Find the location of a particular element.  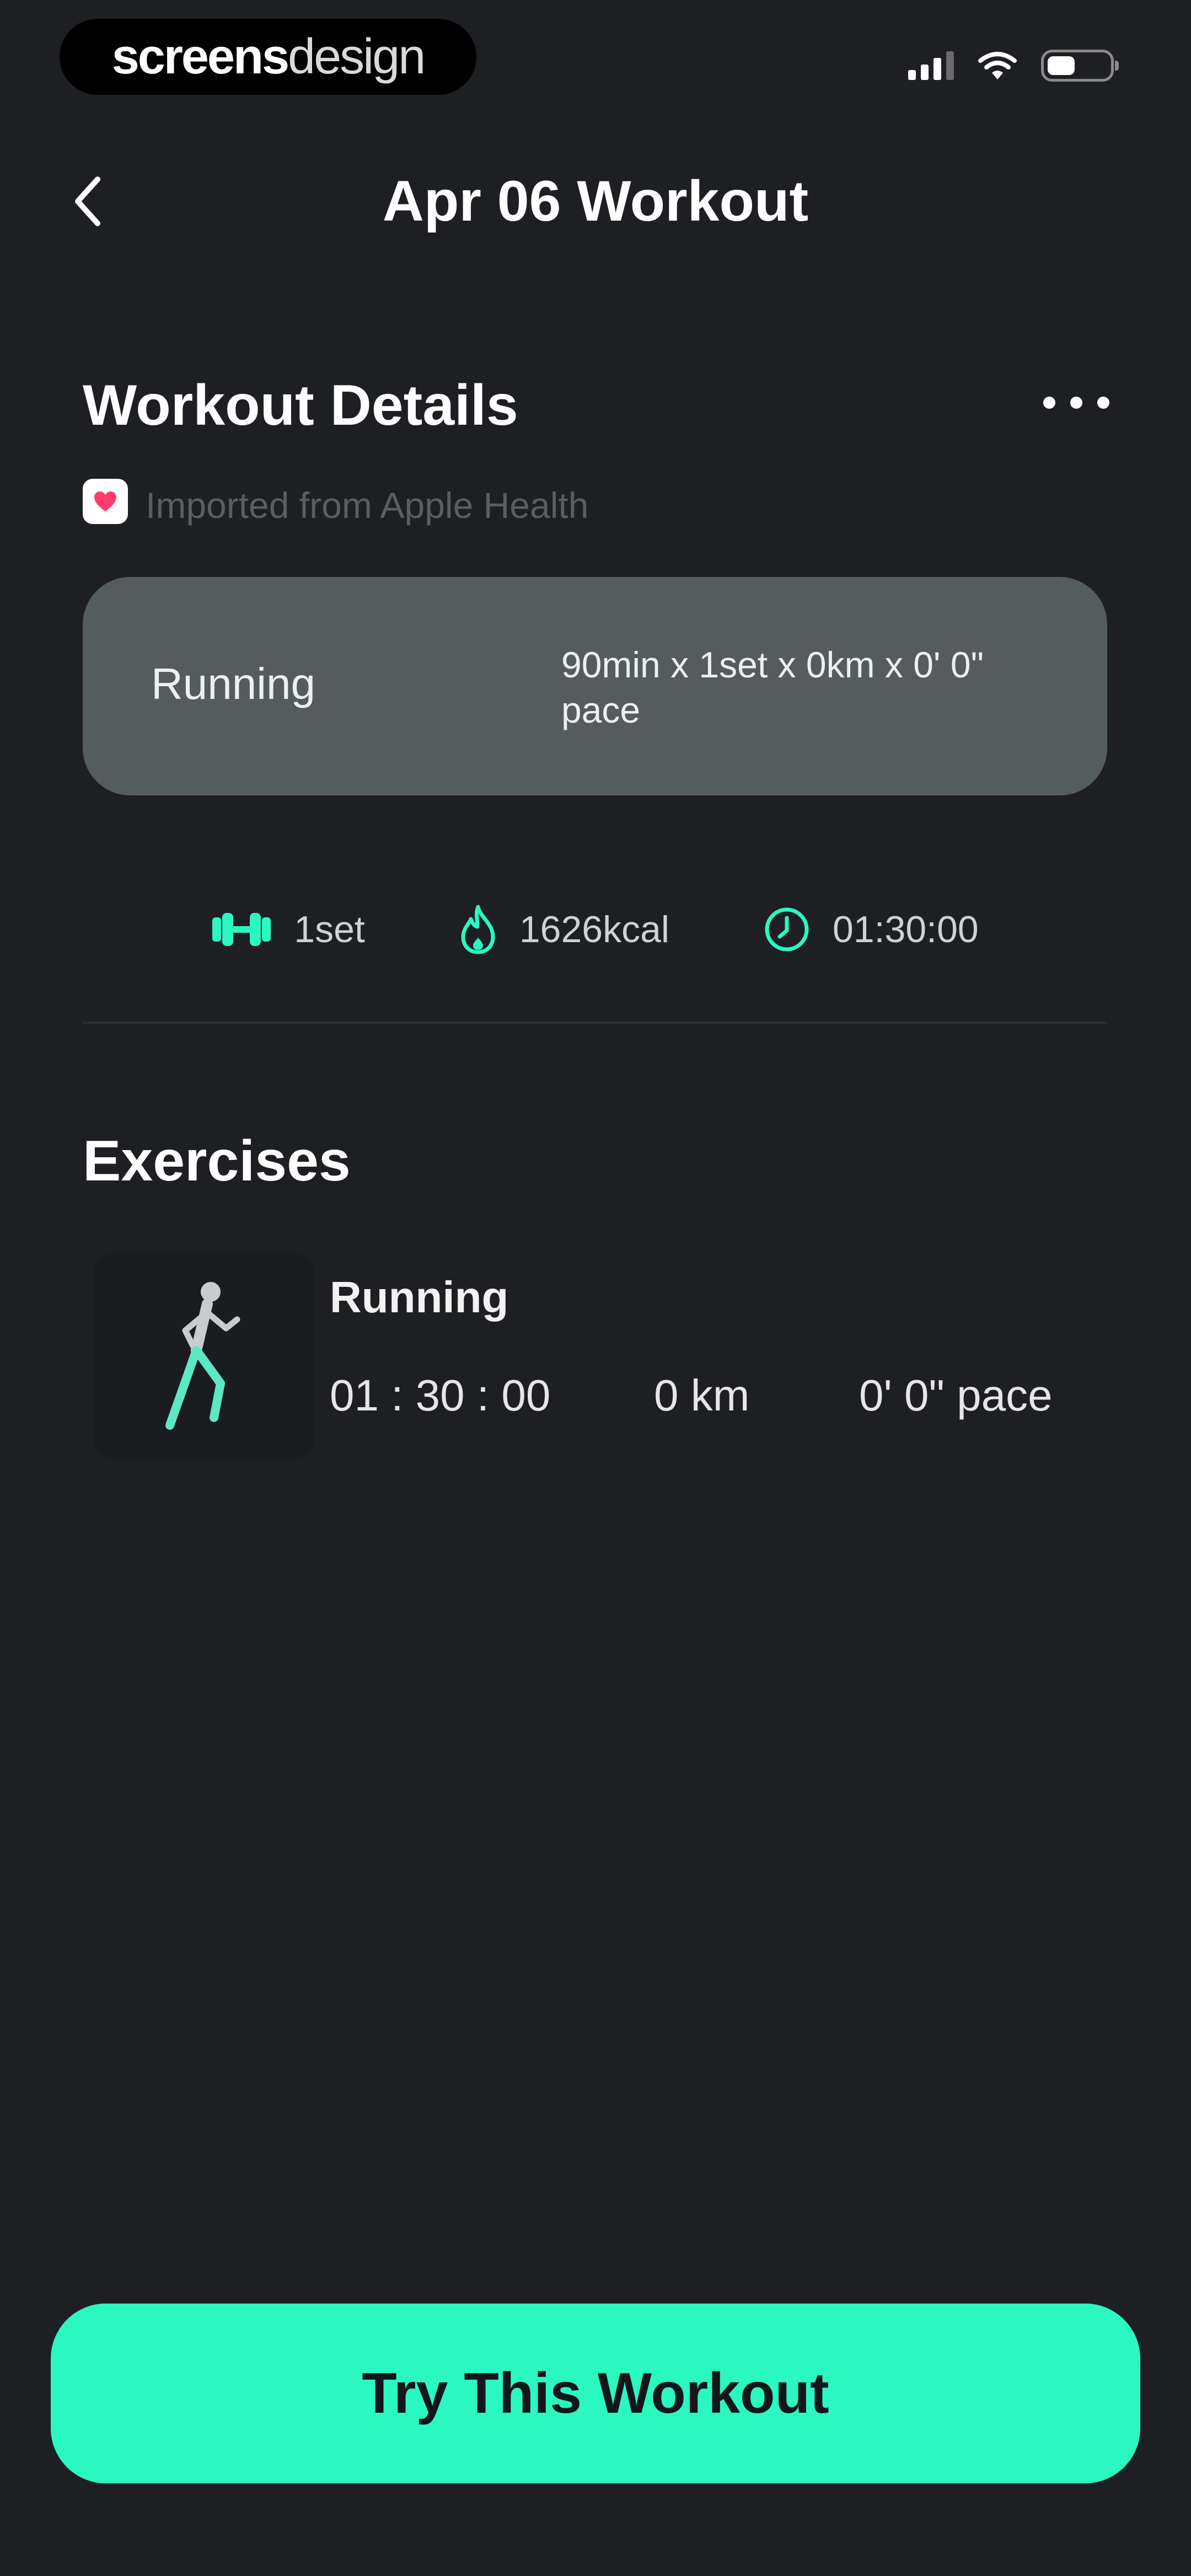

exercise-list-item: Running 01 : 30 : 00 0 km 0' 0" pace is located at coordinates (595, 1357).